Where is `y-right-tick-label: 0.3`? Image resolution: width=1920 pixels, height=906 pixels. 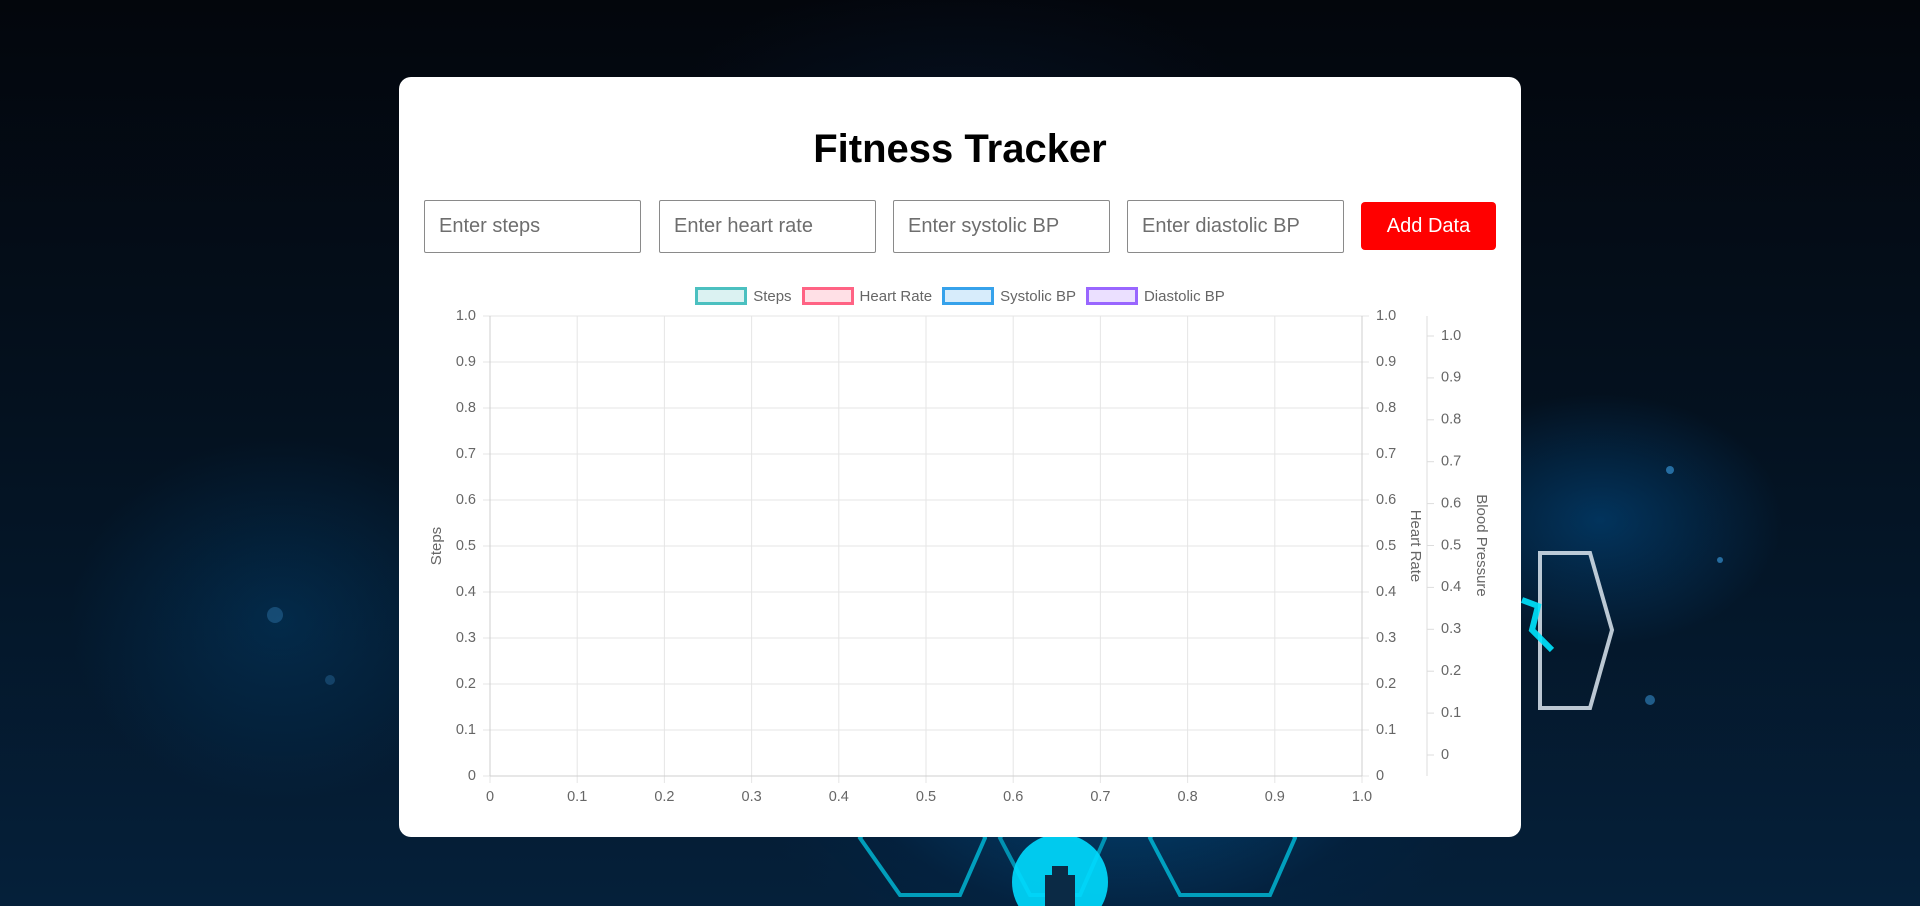
y-right-tick-label: 0.3 is located at coordinates (1386, 638).